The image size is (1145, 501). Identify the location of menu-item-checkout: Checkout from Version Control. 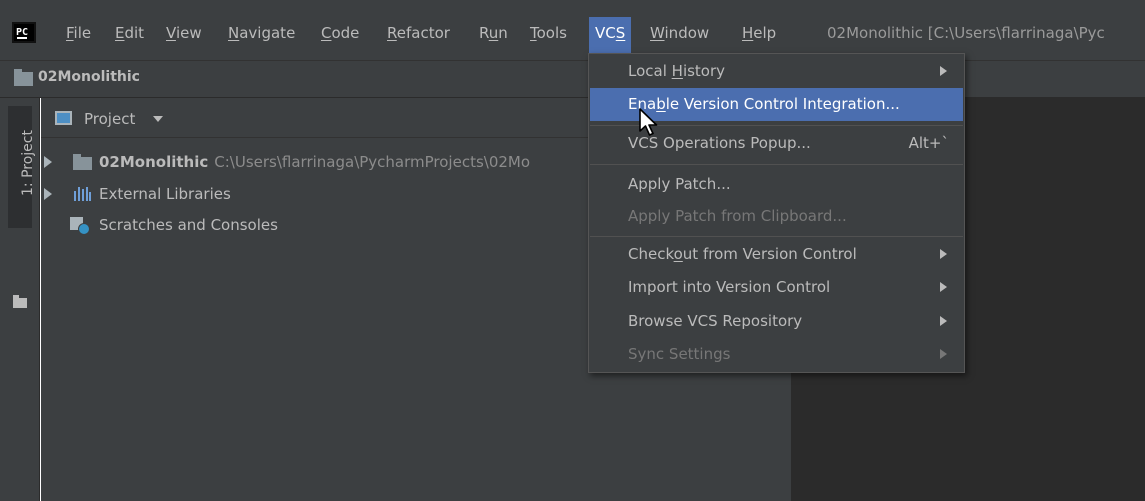
(776, 254).